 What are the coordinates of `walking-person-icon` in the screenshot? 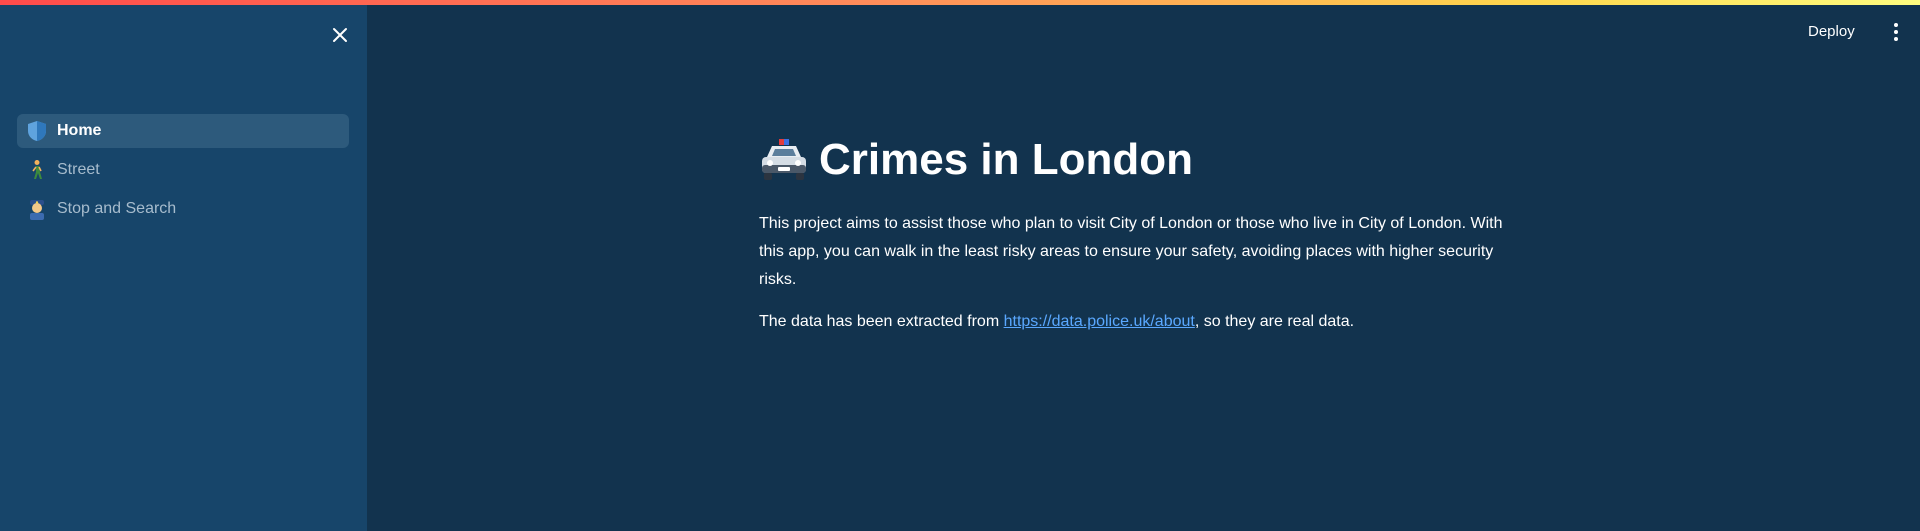 It's located at (37, 170).